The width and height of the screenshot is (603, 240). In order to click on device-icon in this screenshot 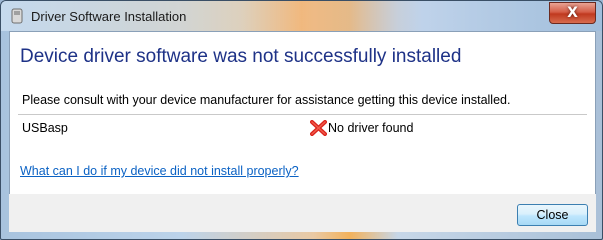, I will do `click(17, 16)`.